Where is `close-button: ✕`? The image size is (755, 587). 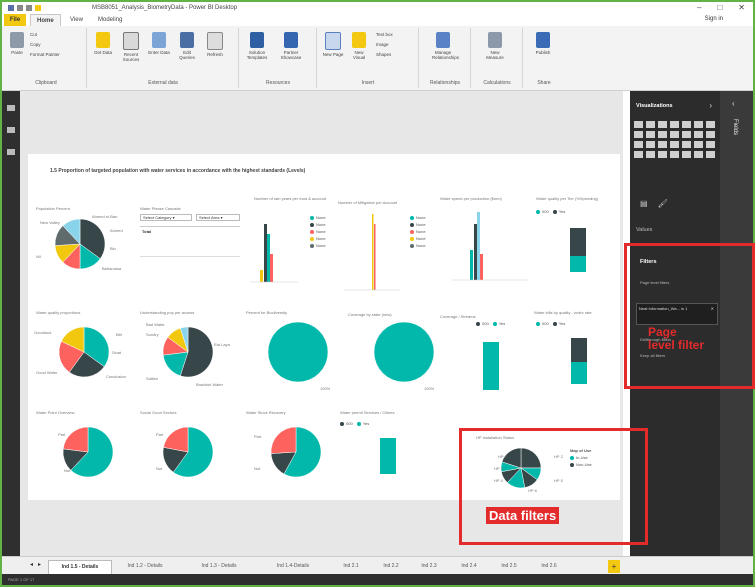 close-button: ✕ is located at coordinates (741, 7).